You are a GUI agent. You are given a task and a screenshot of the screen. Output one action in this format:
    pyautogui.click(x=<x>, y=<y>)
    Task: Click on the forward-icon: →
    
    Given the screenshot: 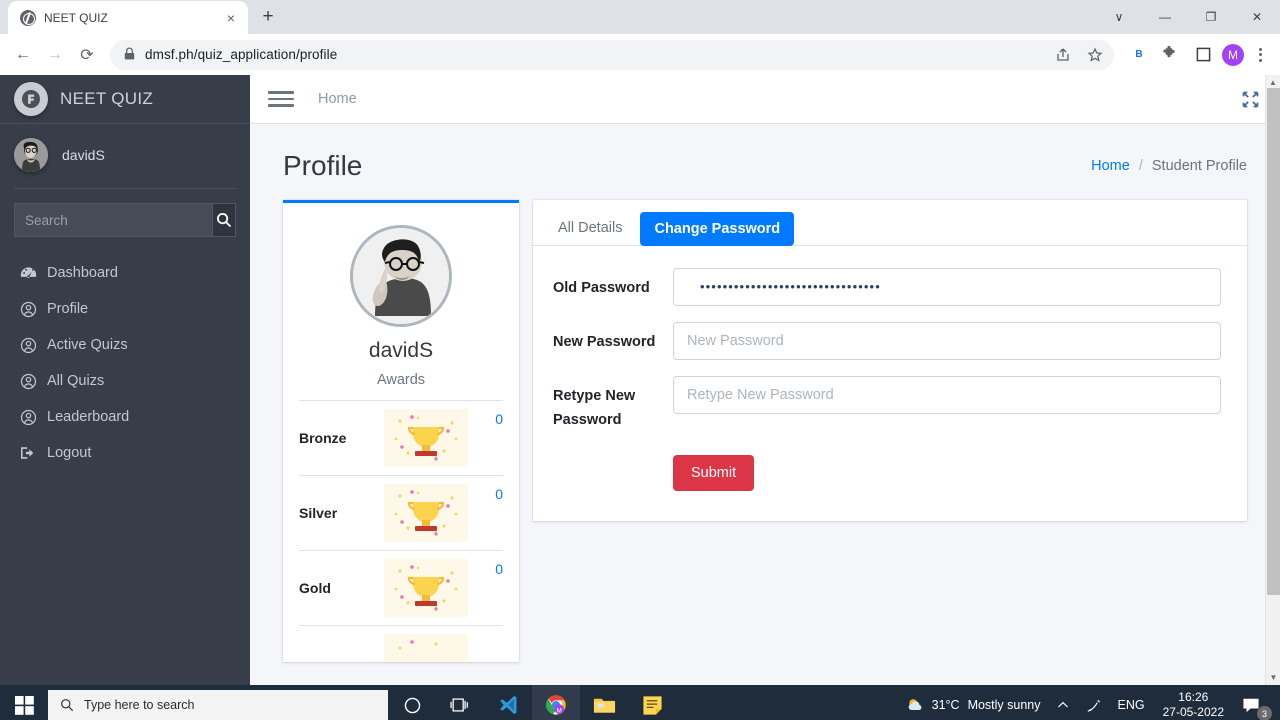 What is the action you would take?
    pyautogui.click(x=55, y=55)
    